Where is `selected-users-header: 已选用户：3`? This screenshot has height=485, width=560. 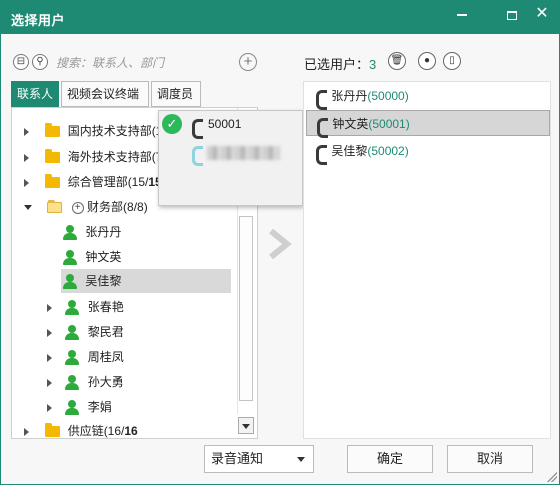 selected-users-header: 已选用户：3 is located at coordinates (340, 63).